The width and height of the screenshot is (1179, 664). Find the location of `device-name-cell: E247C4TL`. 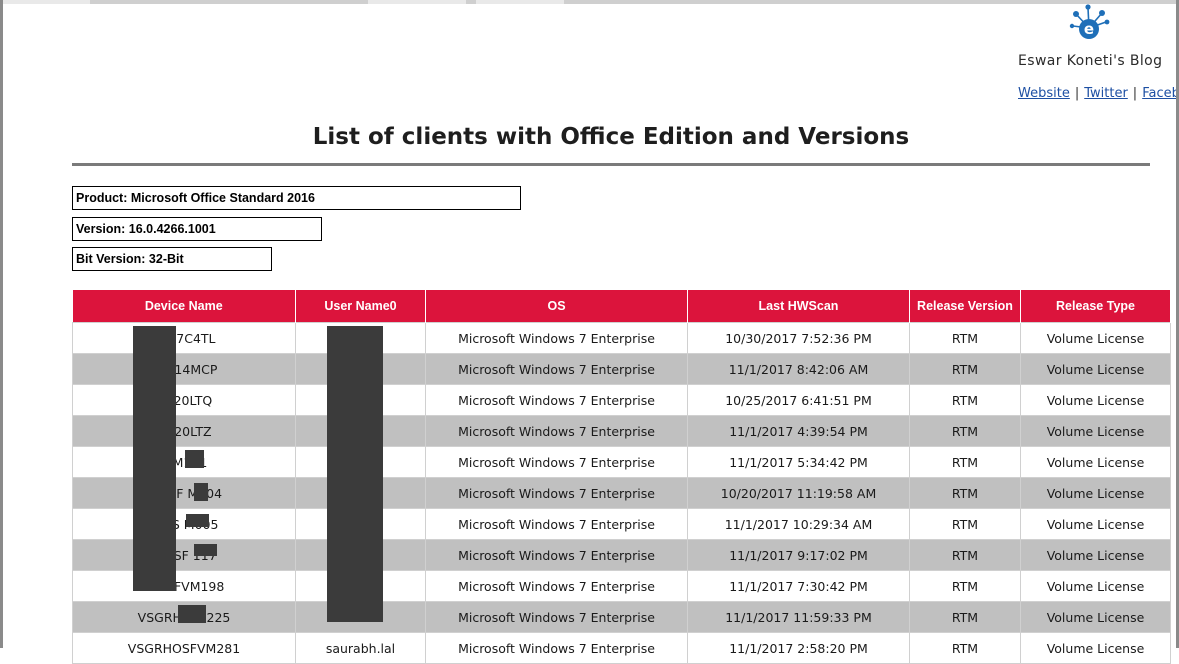

device-name-cell: E247C4TL is located at coordinates (184, 338).